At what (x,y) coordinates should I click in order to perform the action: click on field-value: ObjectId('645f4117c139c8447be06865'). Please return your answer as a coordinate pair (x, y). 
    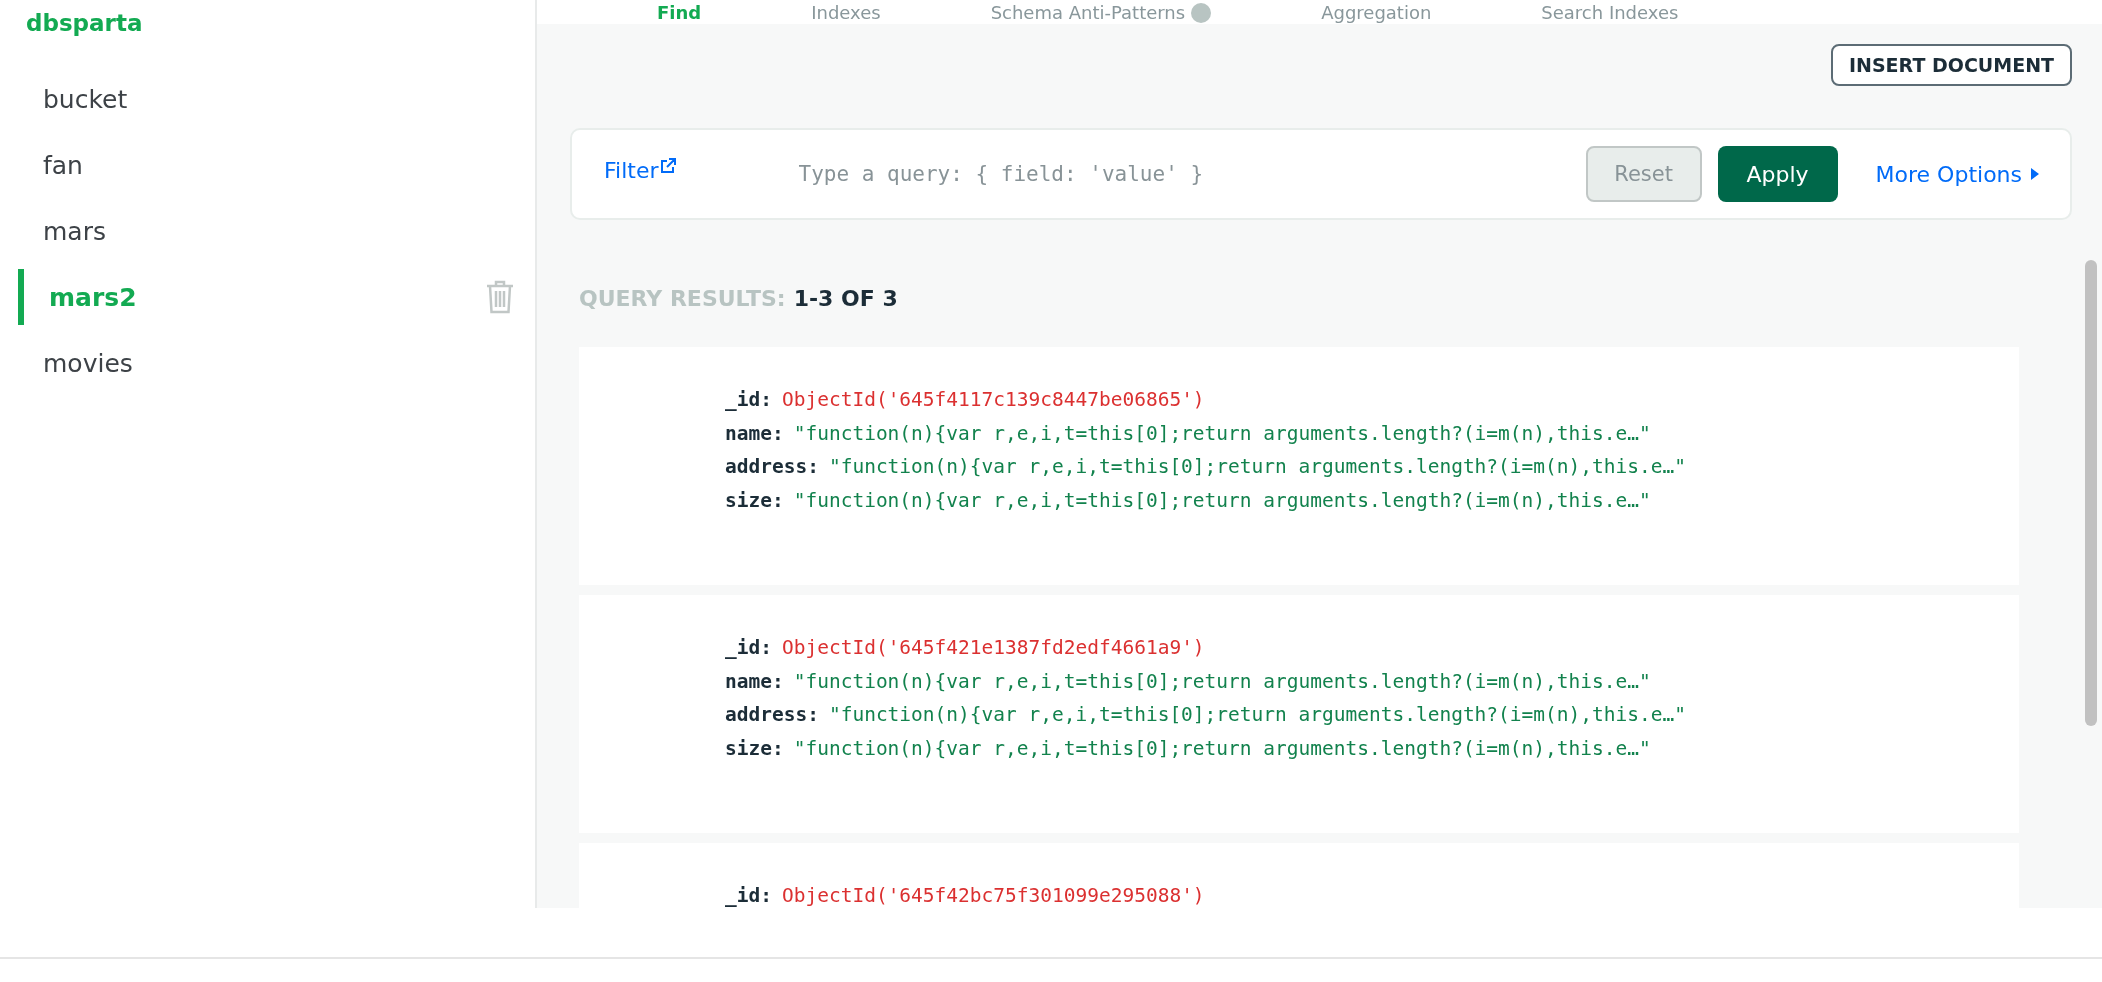
    Looking at the image, I should click on (993, 400).